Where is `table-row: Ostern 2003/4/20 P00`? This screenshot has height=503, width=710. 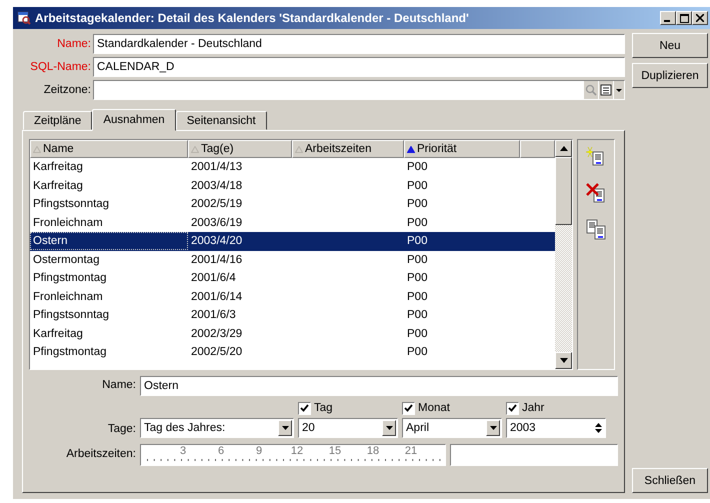
table-row: Ostern 2003/4/20 P00 is located at coordinates (292, 241).